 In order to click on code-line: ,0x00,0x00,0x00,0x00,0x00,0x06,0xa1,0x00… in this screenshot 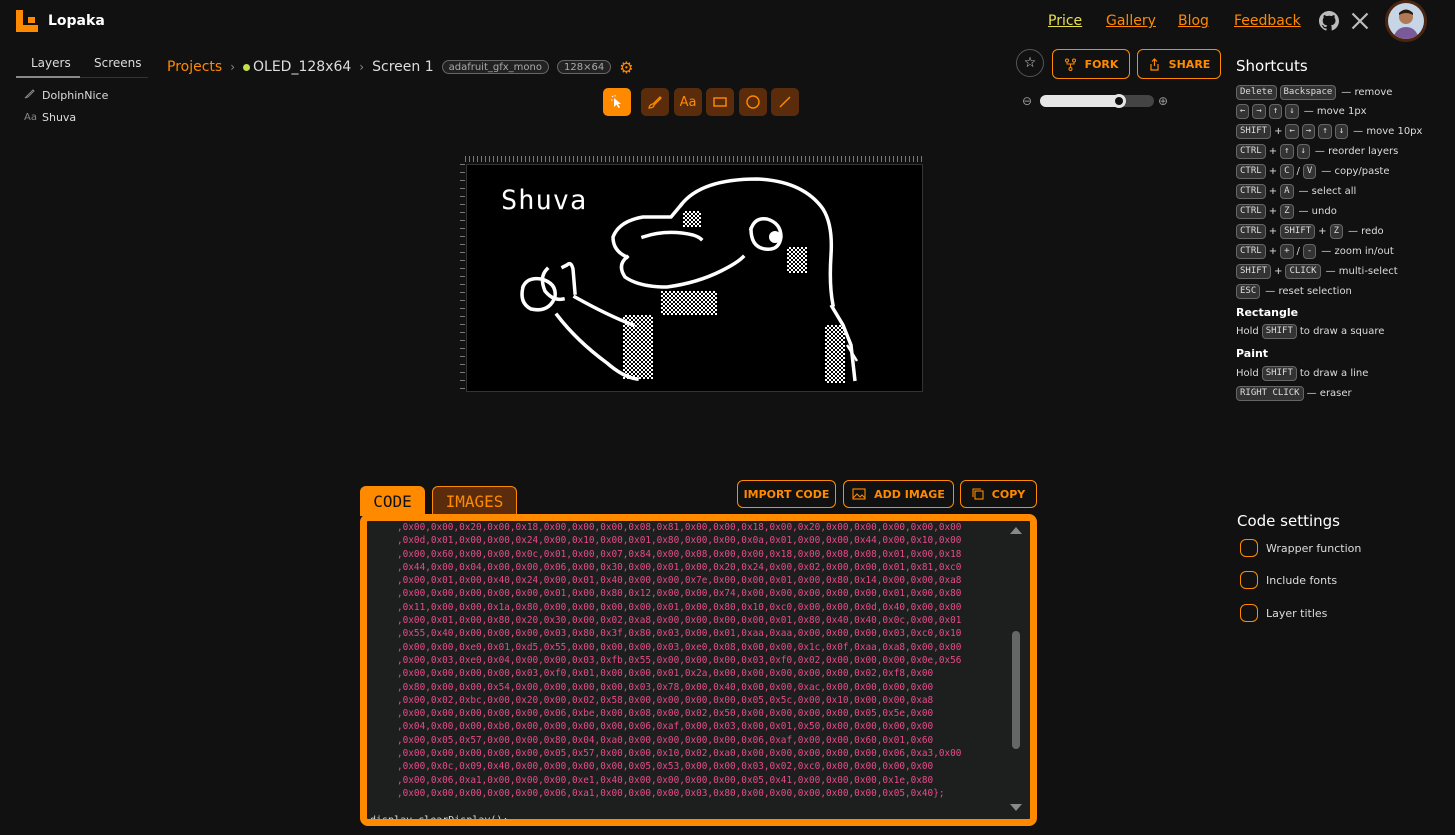, I will do `click(671, 793)`.